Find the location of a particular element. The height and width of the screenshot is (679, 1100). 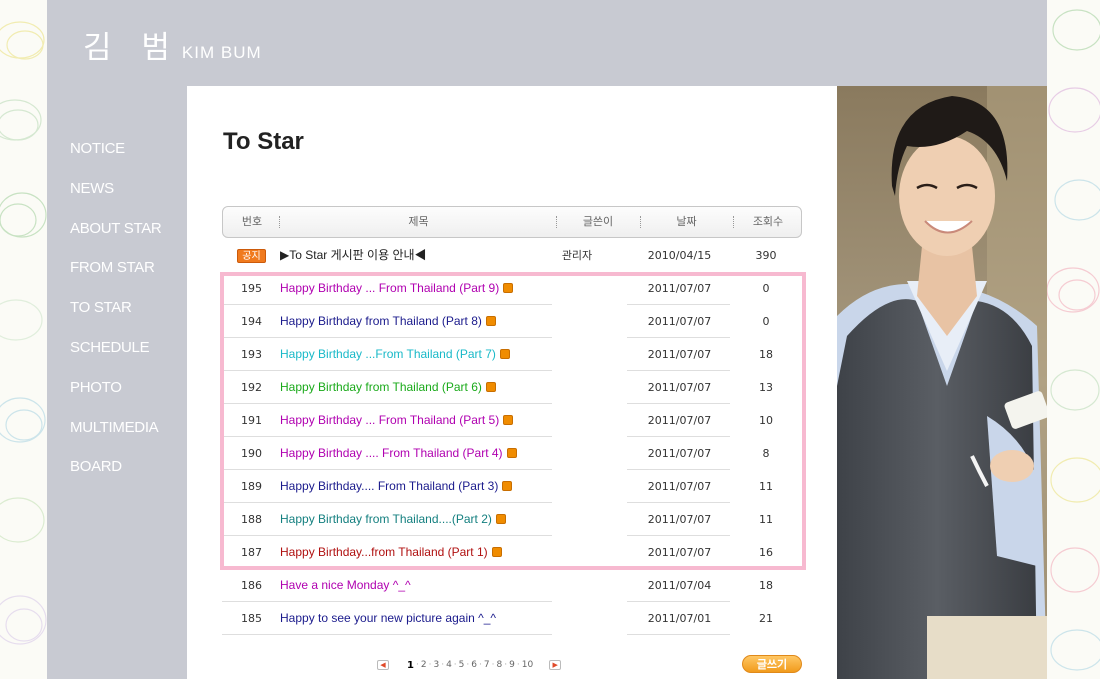

write-post-button: 글쓰기 is located at coordinates (772, 664).